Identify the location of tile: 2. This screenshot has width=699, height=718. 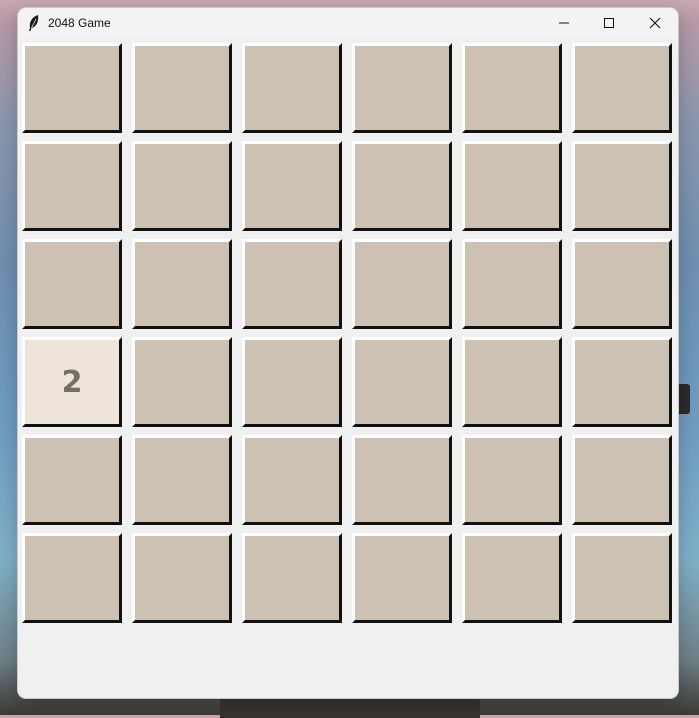
(72, 382).